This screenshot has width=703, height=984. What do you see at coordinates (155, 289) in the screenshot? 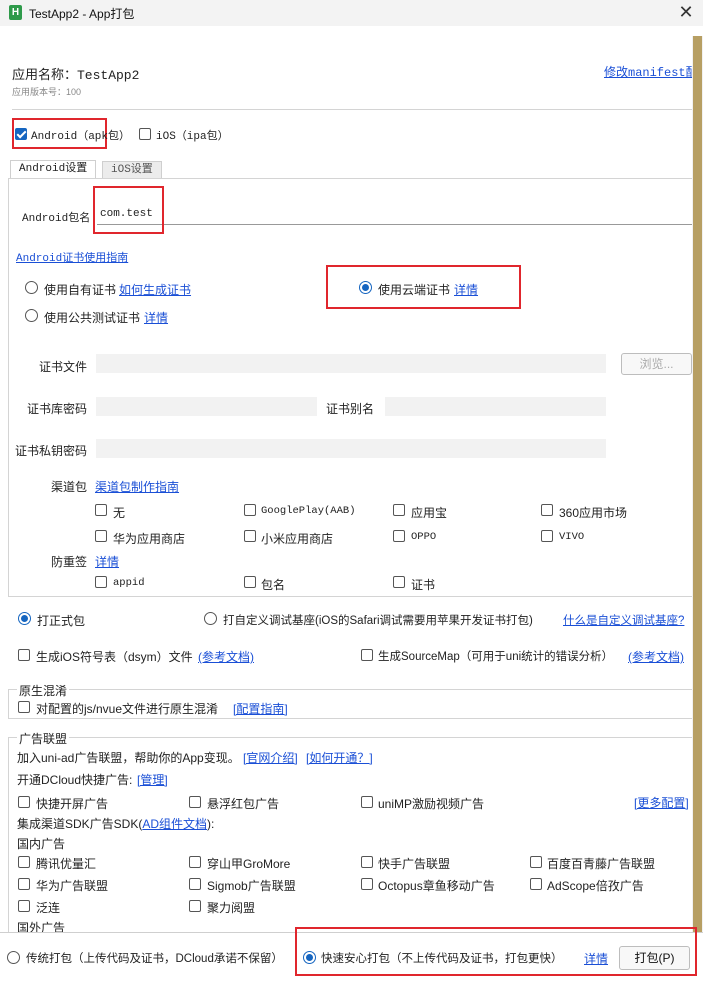
I see `how-generate-cert-link: 如何生成证书` at bounding box center [155, 289].